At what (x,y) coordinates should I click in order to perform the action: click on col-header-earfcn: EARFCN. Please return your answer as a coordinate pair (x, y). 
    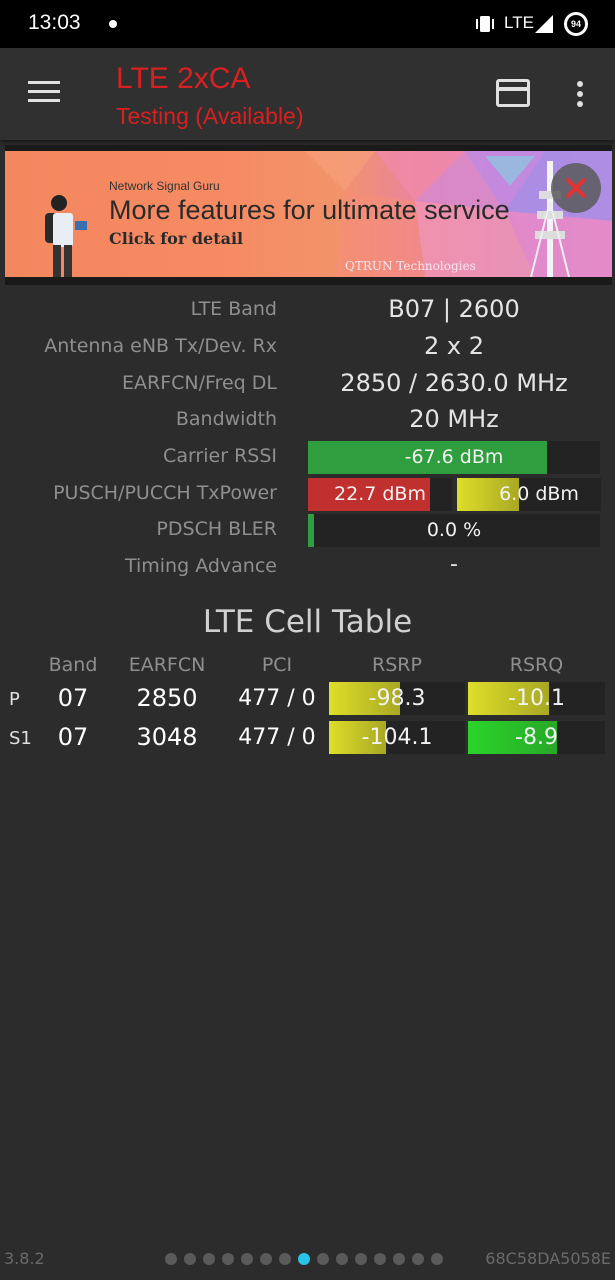
    Looking at the image, I should click on (167, 665).